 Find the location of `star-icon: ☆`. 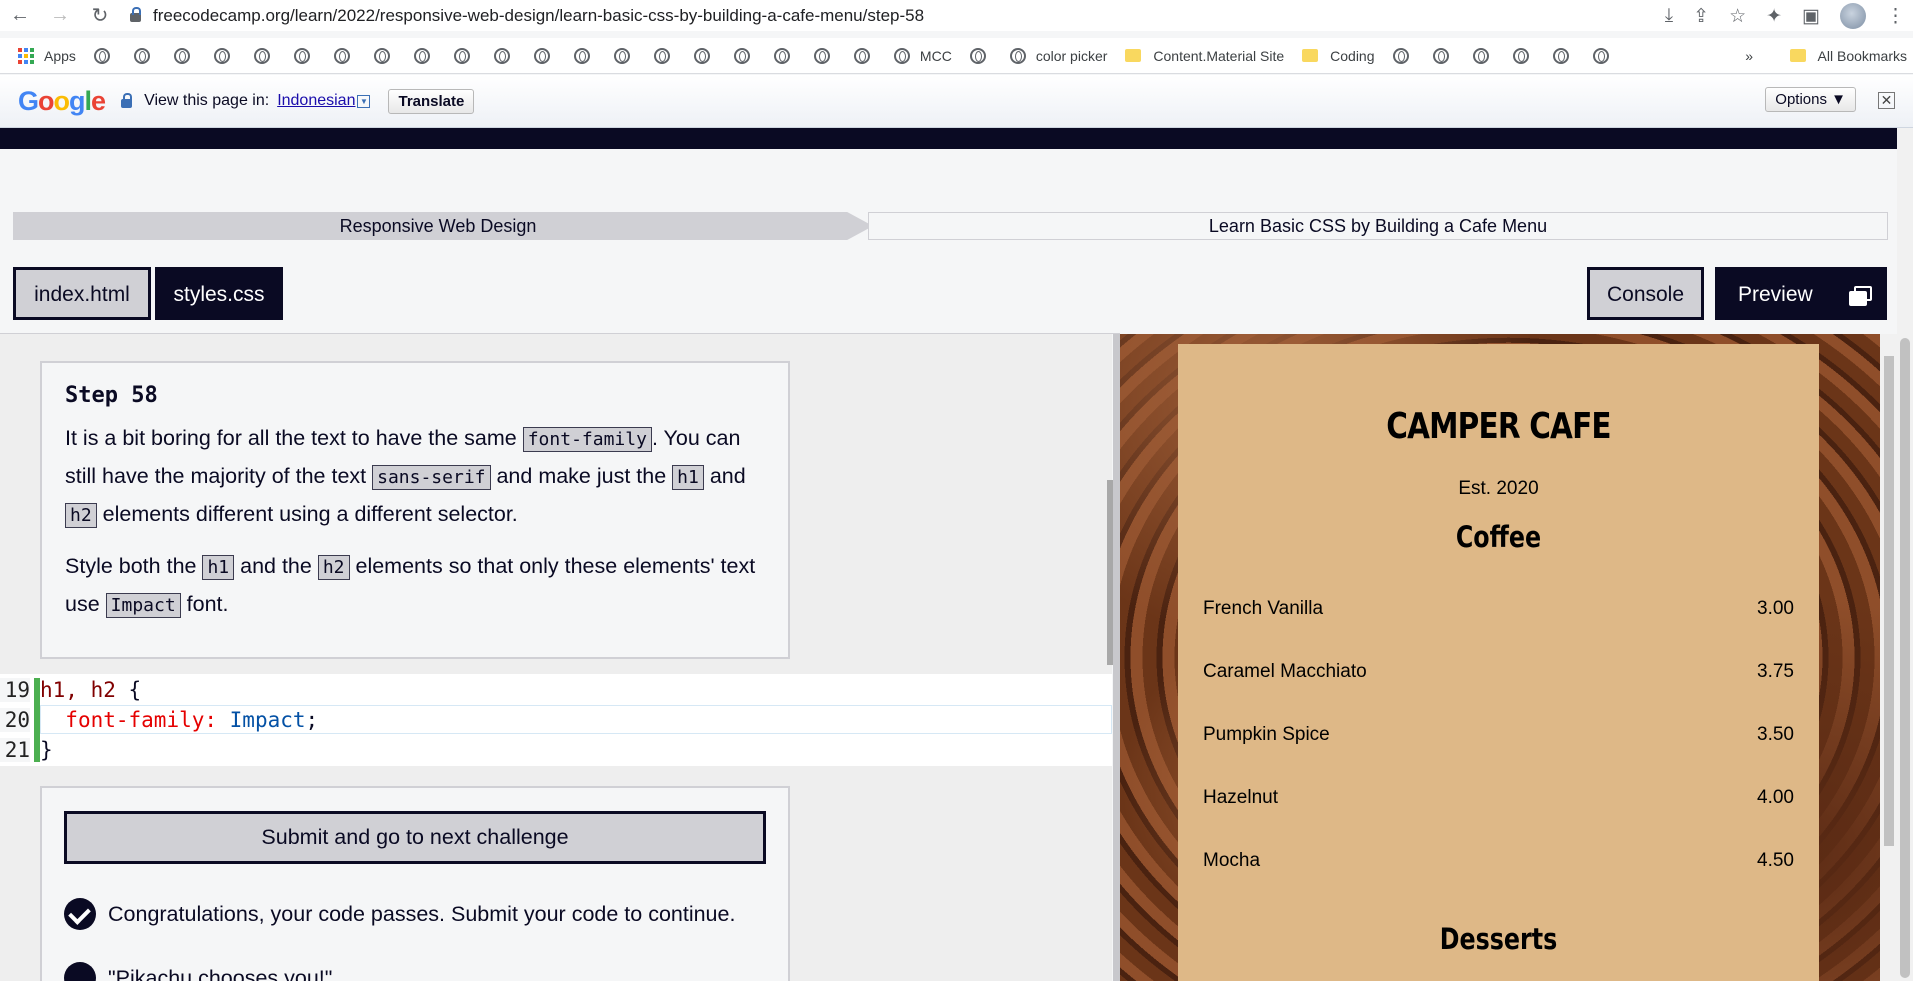

star-icon: ☆ is located at coordinates (1737, 16).